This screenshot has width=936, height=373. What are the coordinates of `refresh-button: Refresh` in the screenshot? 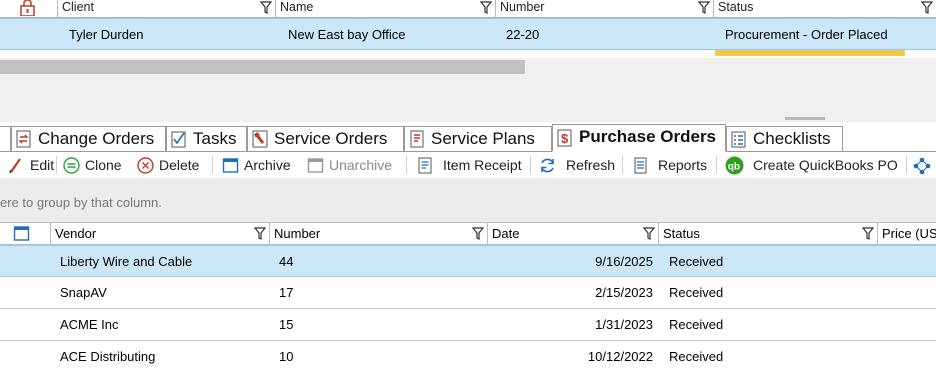 It's located at (577, 165).